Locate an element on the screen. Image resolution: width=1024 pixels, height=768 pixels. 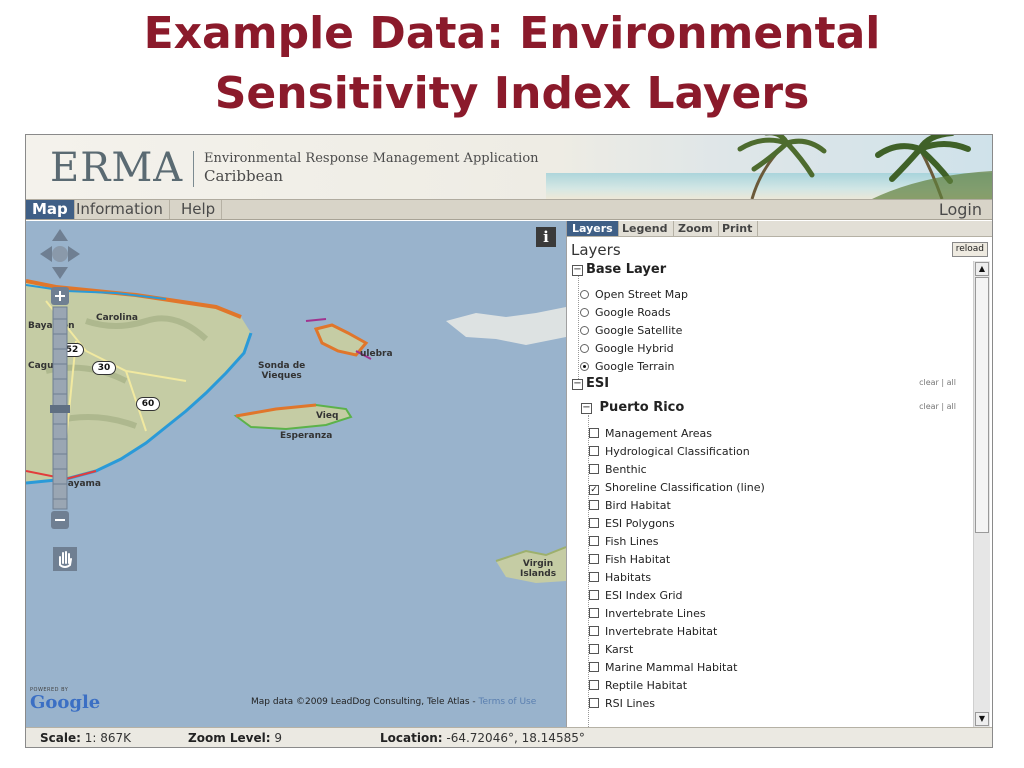
pan-hand-icon is located at coordinates (65, 559).